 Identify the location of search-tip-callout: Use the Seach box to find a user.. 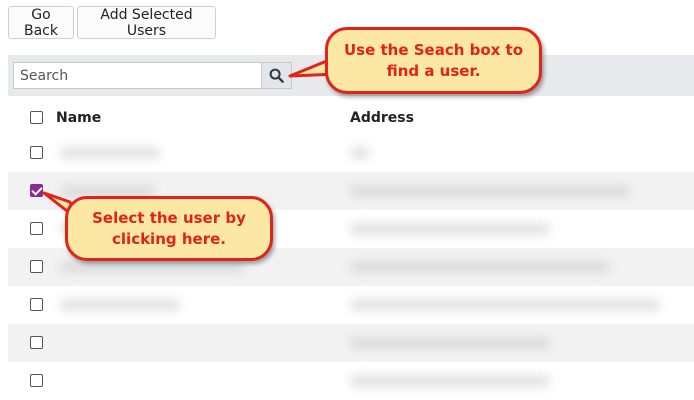
(433, 60).